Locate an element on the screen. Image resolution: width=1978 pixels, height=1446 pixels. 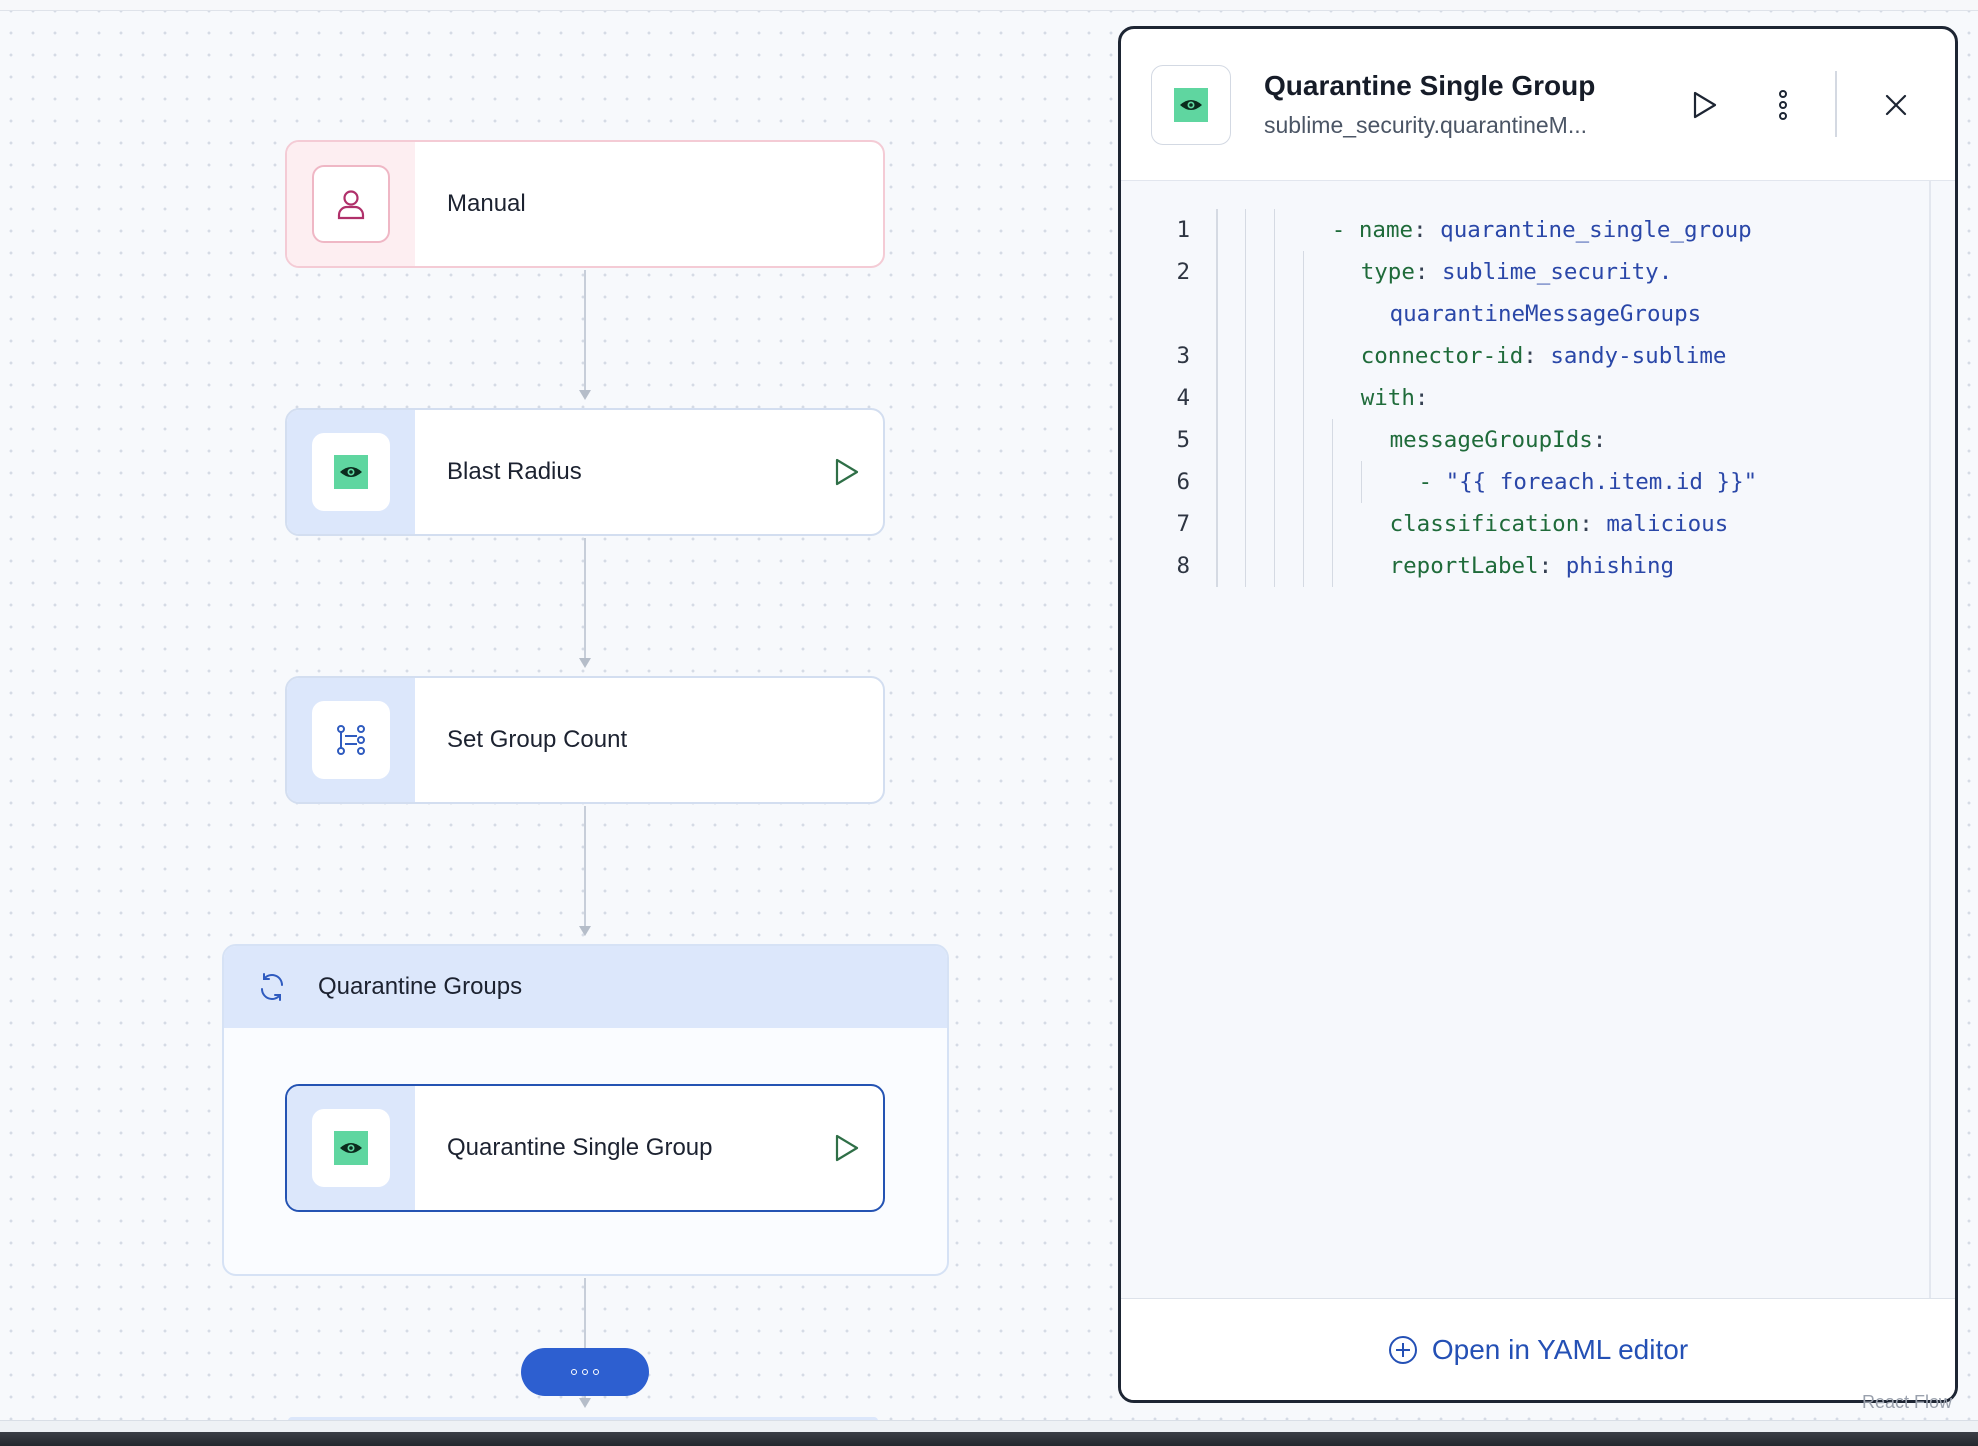
variables-icon is located at coordinates (351, 740).